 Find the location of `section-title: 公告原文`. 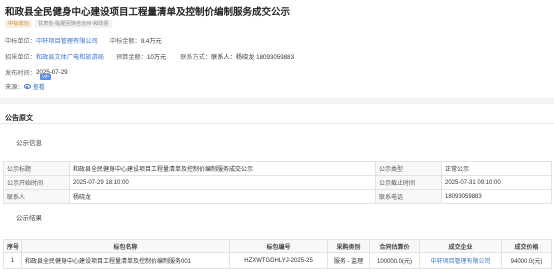

section-title: 公告原文 is located at coordinates (19, 118).